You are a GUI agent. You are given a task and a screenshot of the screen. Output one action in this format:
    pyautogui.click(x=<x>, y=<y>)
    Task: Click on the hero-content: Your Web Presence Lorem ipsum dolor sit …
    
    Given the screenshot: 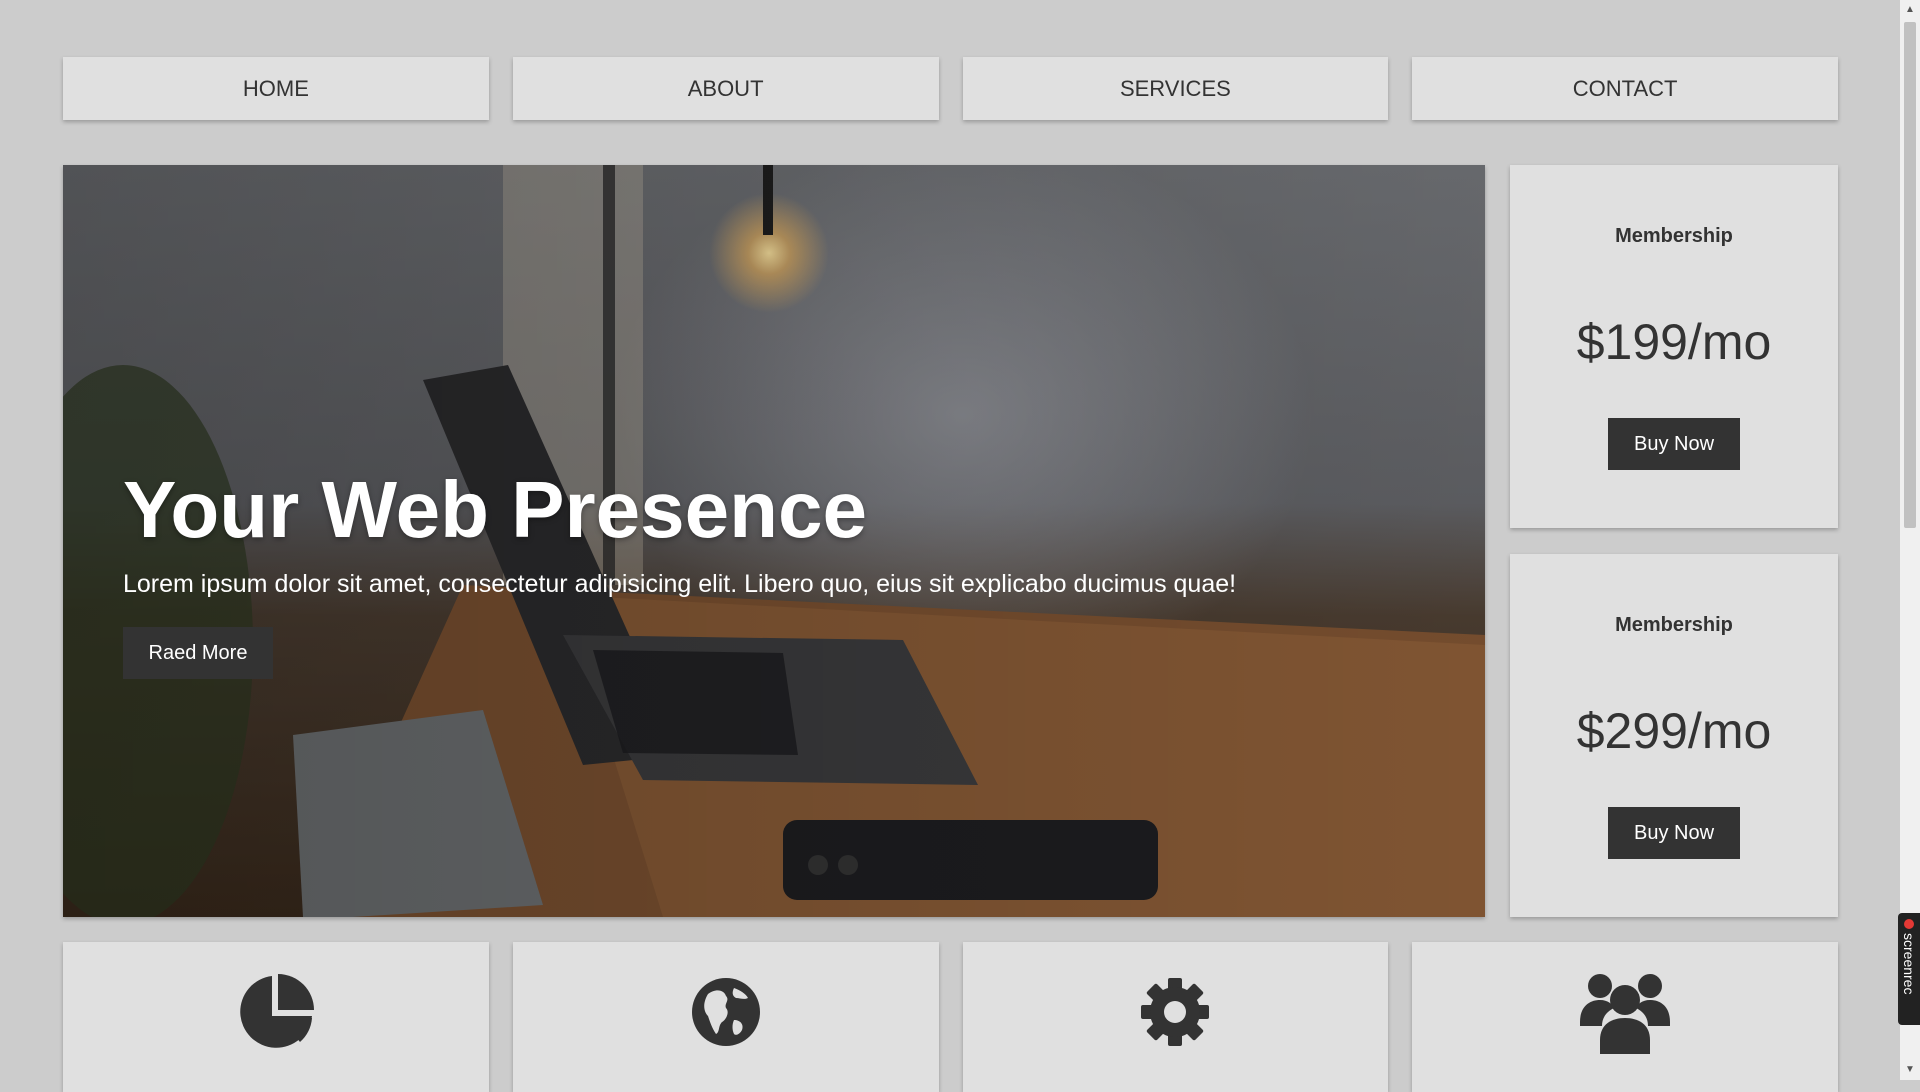 What is the action you would take?
    pyautogui.click(x=783, y=574)
    